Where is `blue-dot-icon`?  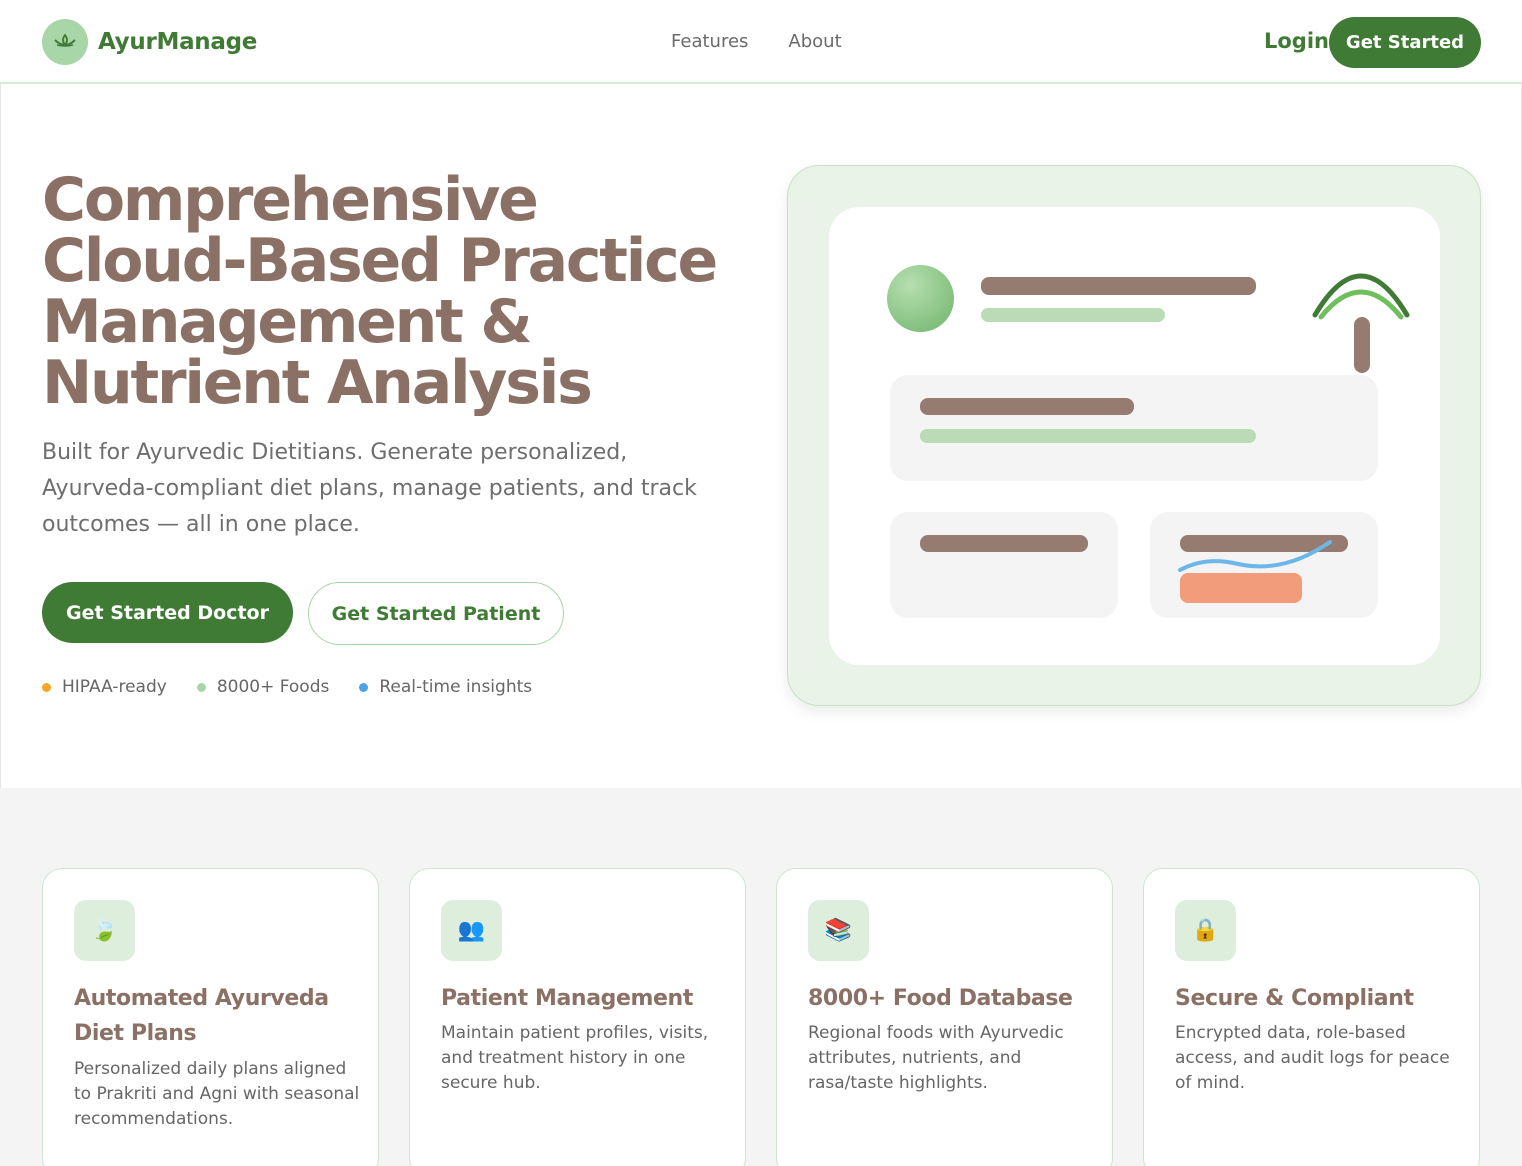 blue-dot-icon is located at coordinates (364, 687).